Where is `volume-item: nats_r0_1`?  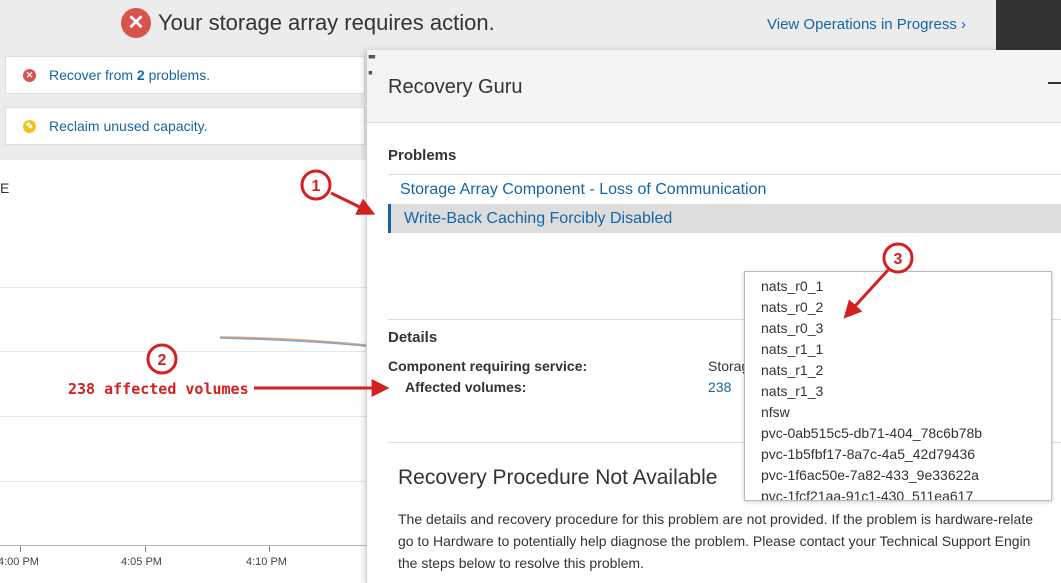
volume-item: nats_r0_1 is located at coordinates (792, 286).